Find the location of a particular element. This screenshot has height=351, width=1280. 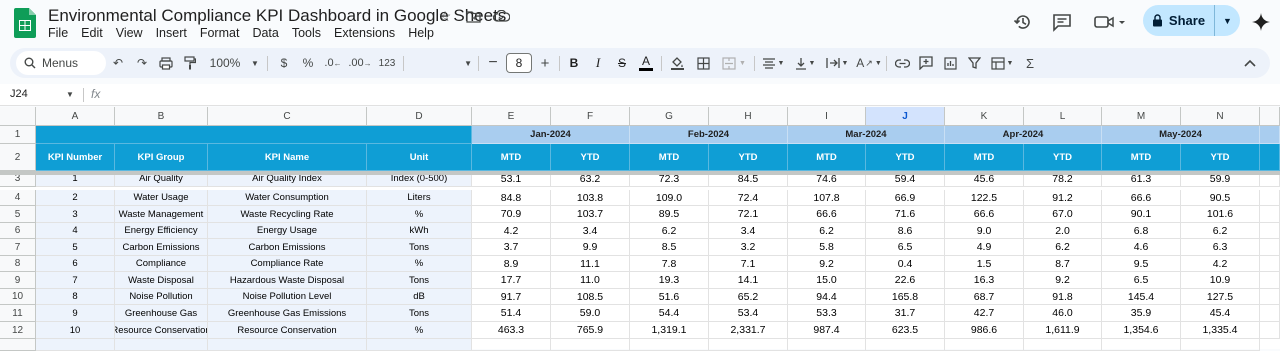

column-header-e: E is located at coordinates (511, 116).